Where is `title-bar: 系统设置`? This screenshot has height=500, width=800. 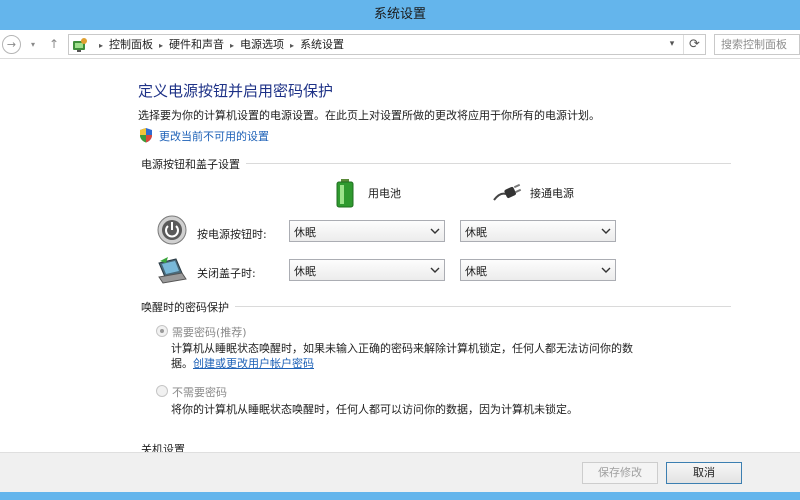
title-bar: 系统设置 is located at coordinates (400, 15).